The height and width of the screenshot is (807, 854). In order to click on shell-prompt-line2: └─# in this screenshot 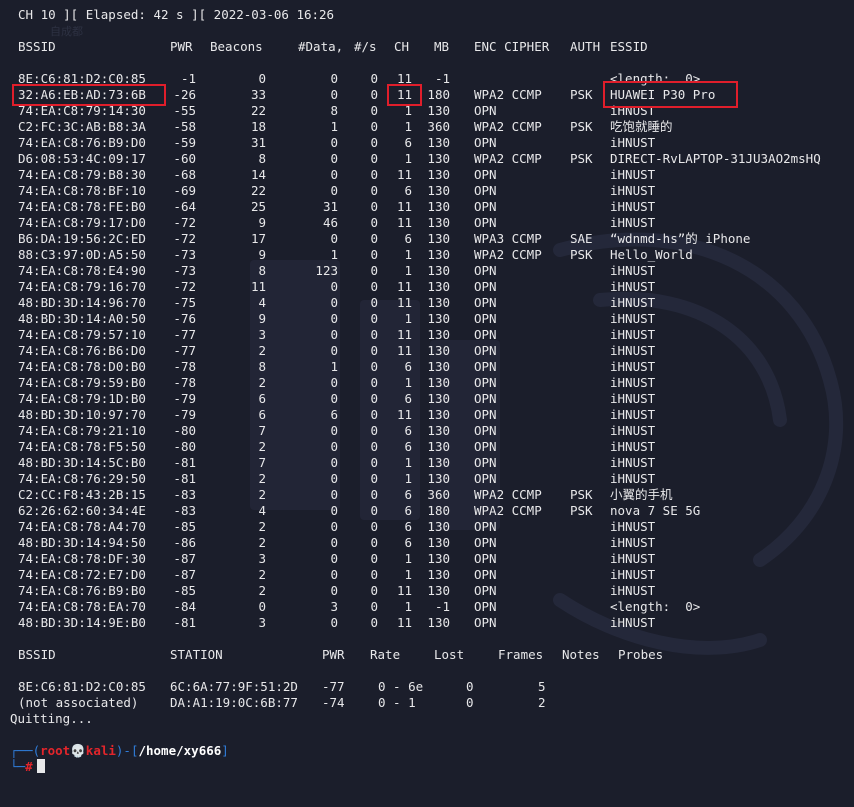, I will do `click(27, 767)`.